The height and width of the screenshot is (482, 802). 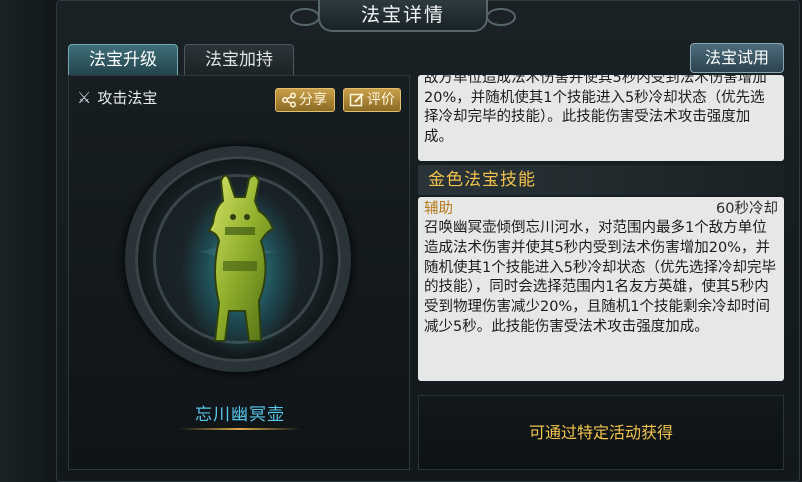 I want to click on share-button: 分享, so click(x=305, y=100).